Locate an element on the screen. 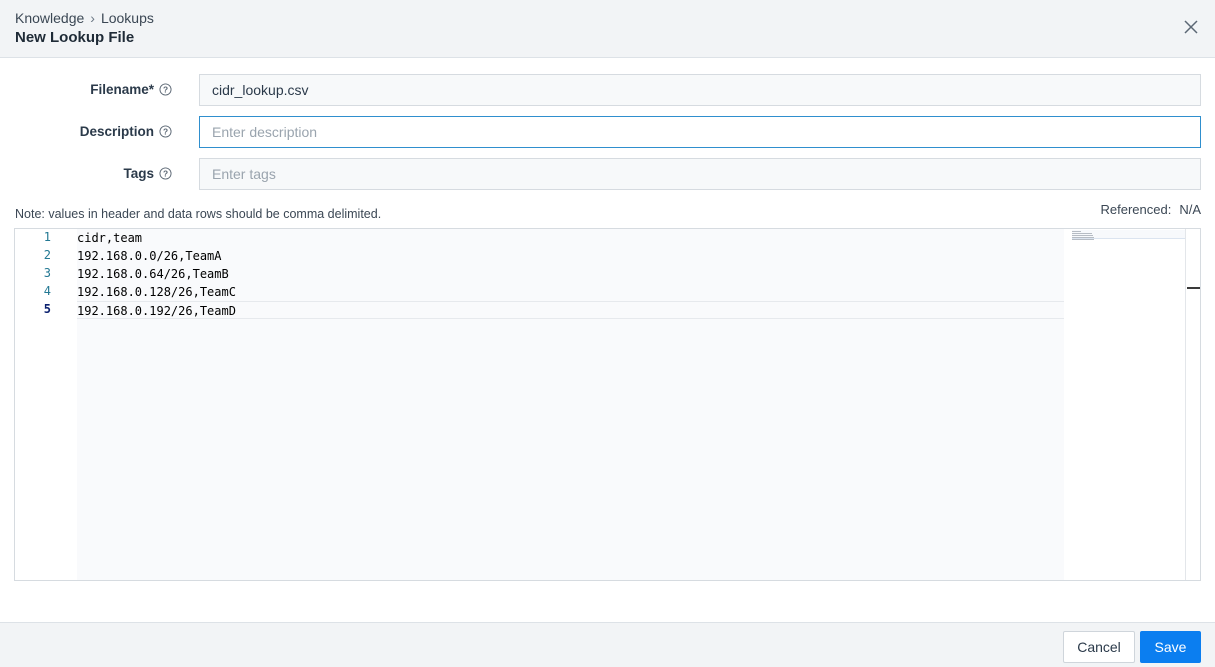 Image resolution: width=1215 pixels, height=667 pixels. tags-input is located at coordinates (700, 174).